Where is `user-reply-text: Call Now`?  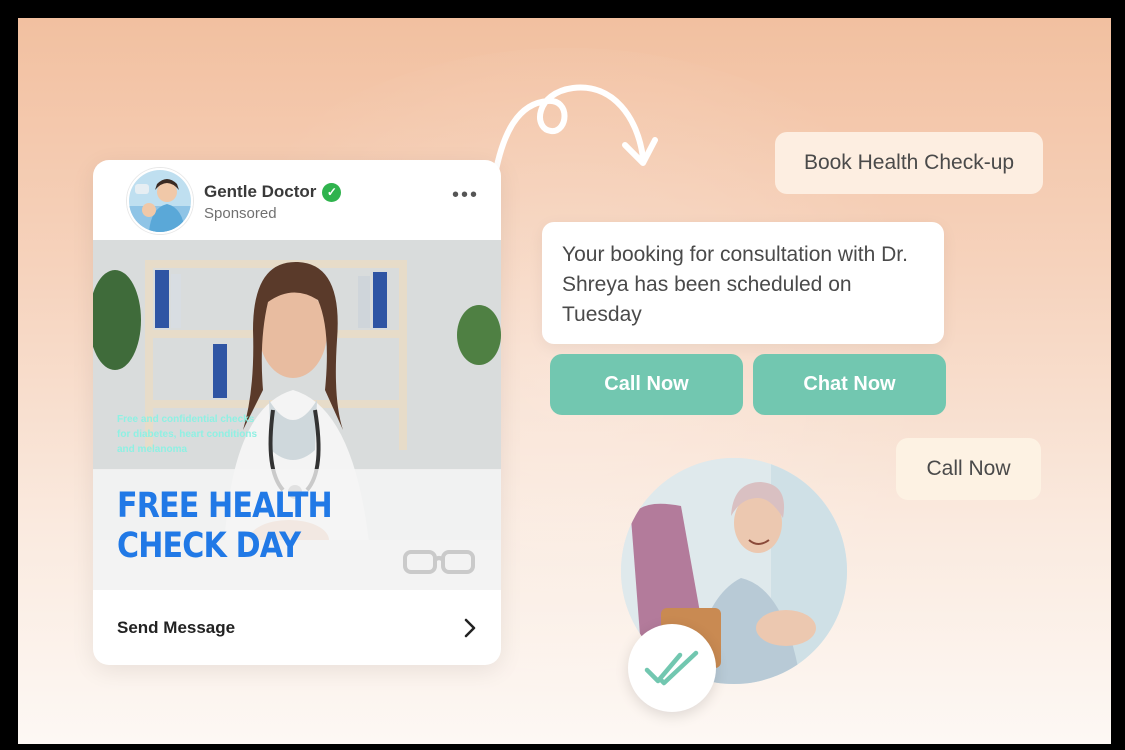 user-reply-text: Call Now is located at coordinates (968, 468).